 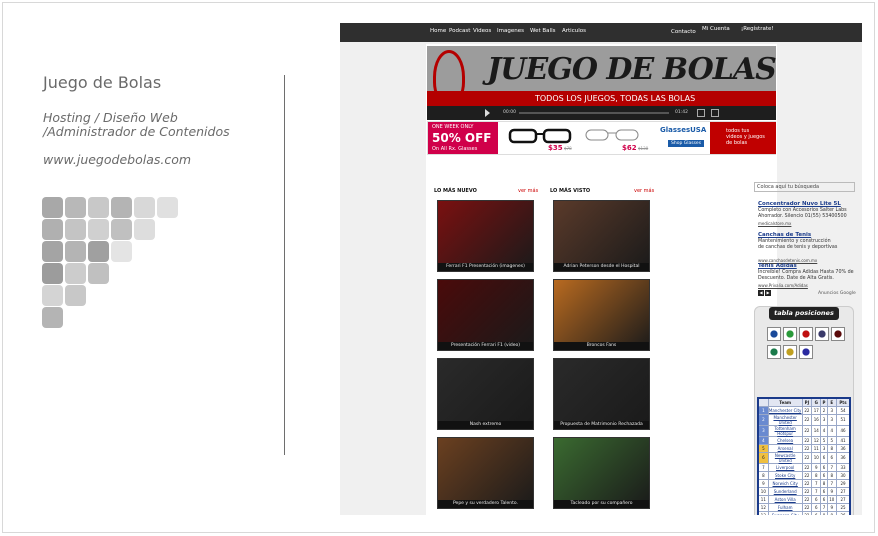 I want to click on video-thumbnail: Propuesta de Matrimonio Rechazada, so click(x=601, y=394).